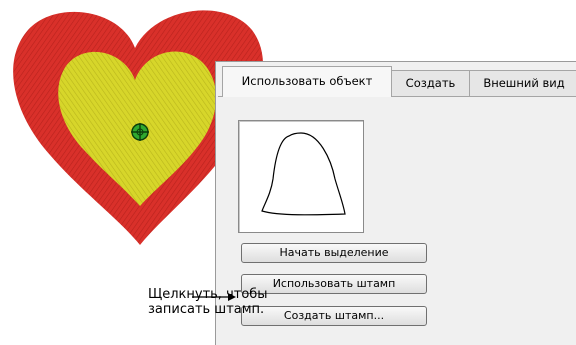 The width and height of the screenshot is (576, 345). Describe the element at coordinates (206, 309) in the screenshot. I see `callout-line-2: записать штамп.` at that location.